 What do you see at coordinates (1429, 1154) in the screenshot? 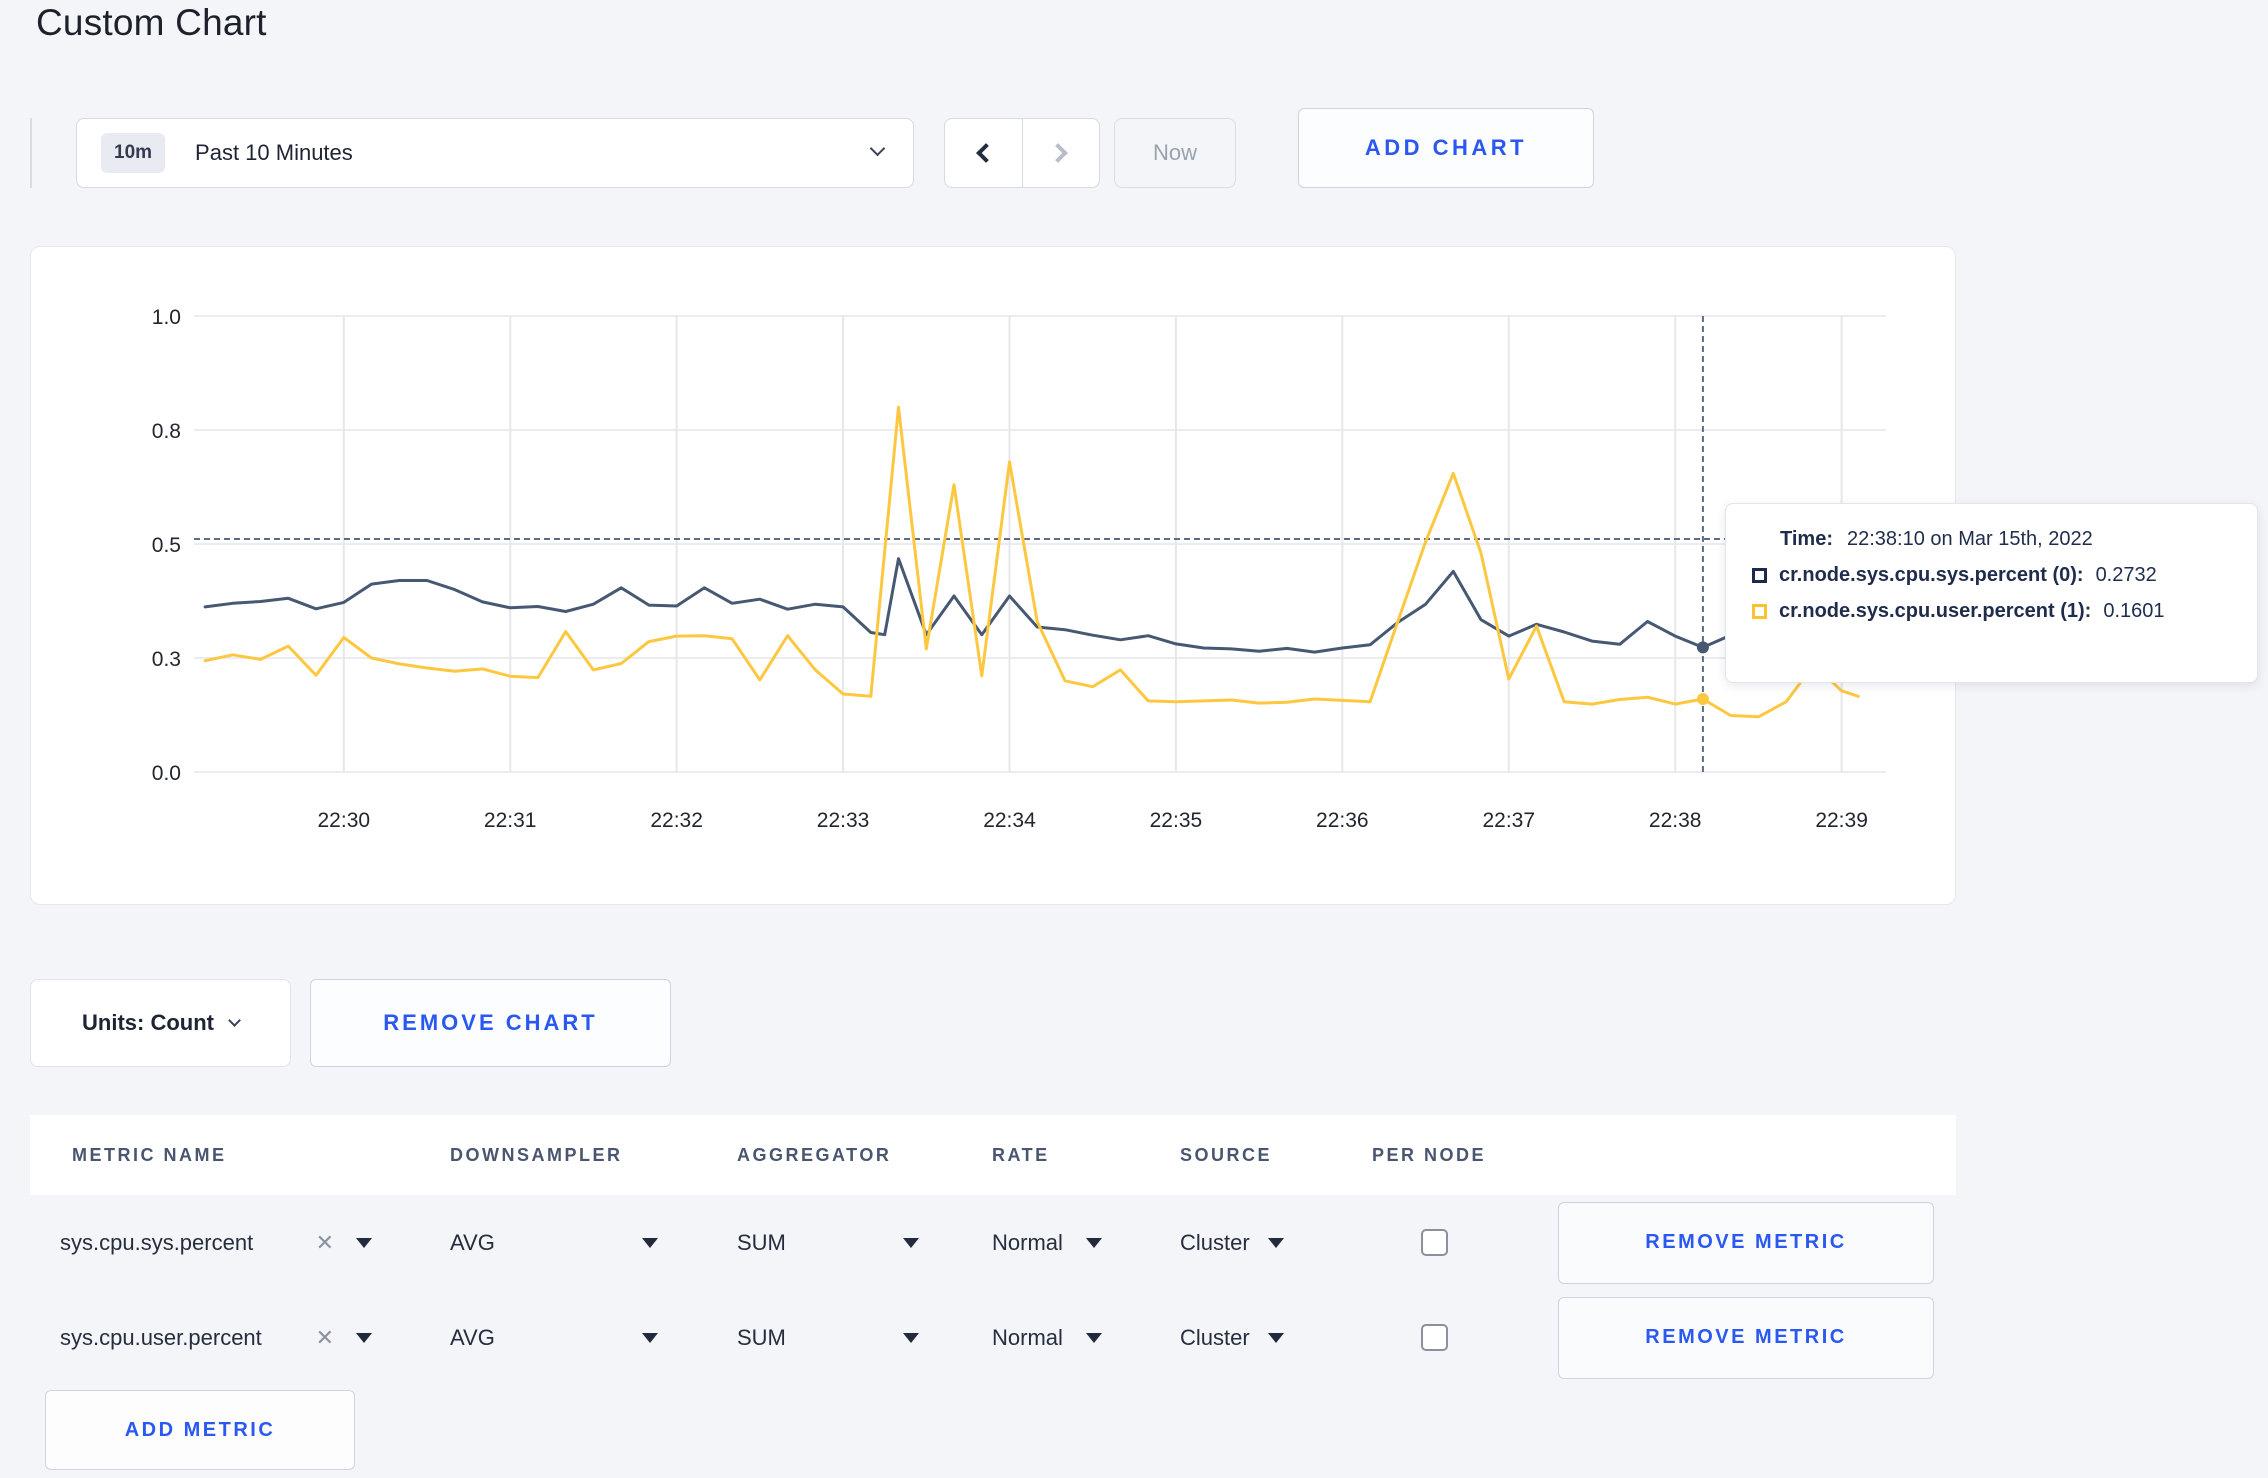
I see `header-per-node: PER NODE` at bounding box center [1429, 1154].